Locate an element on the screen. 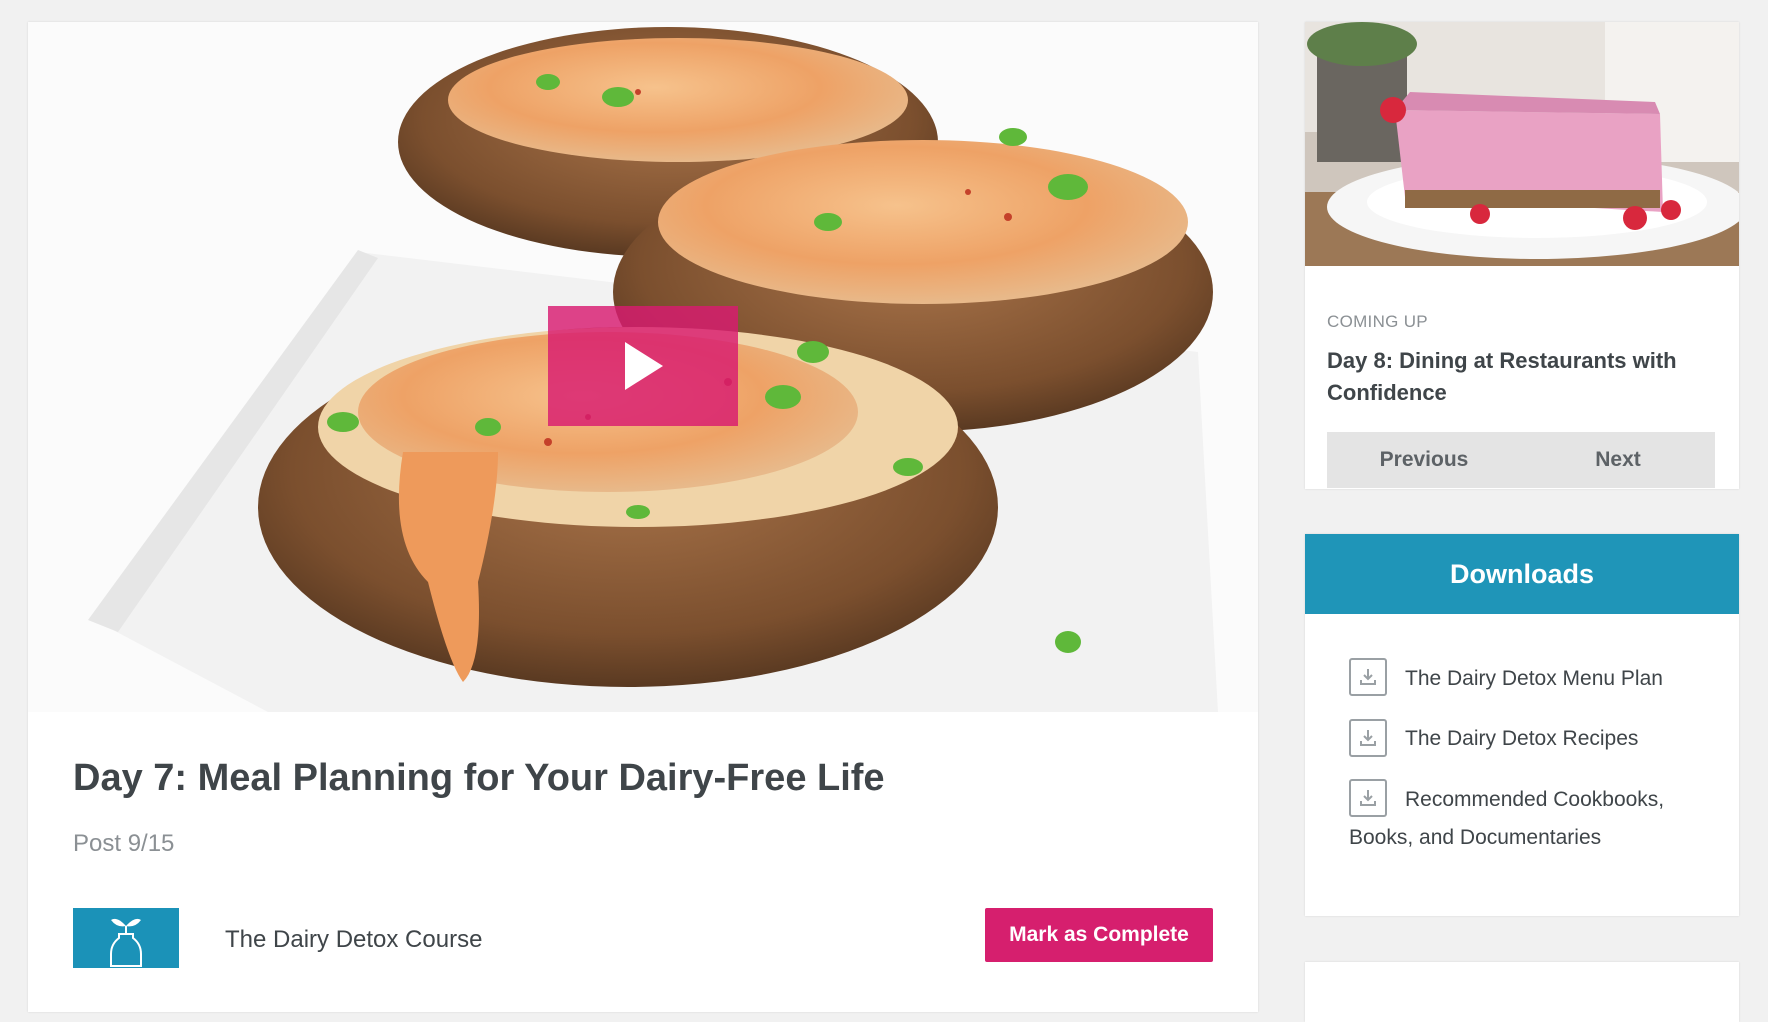 This screenshot has height=1022, width=1768. download-item: The Dairy Detox Recipes is located at coordinates (1529, 738).